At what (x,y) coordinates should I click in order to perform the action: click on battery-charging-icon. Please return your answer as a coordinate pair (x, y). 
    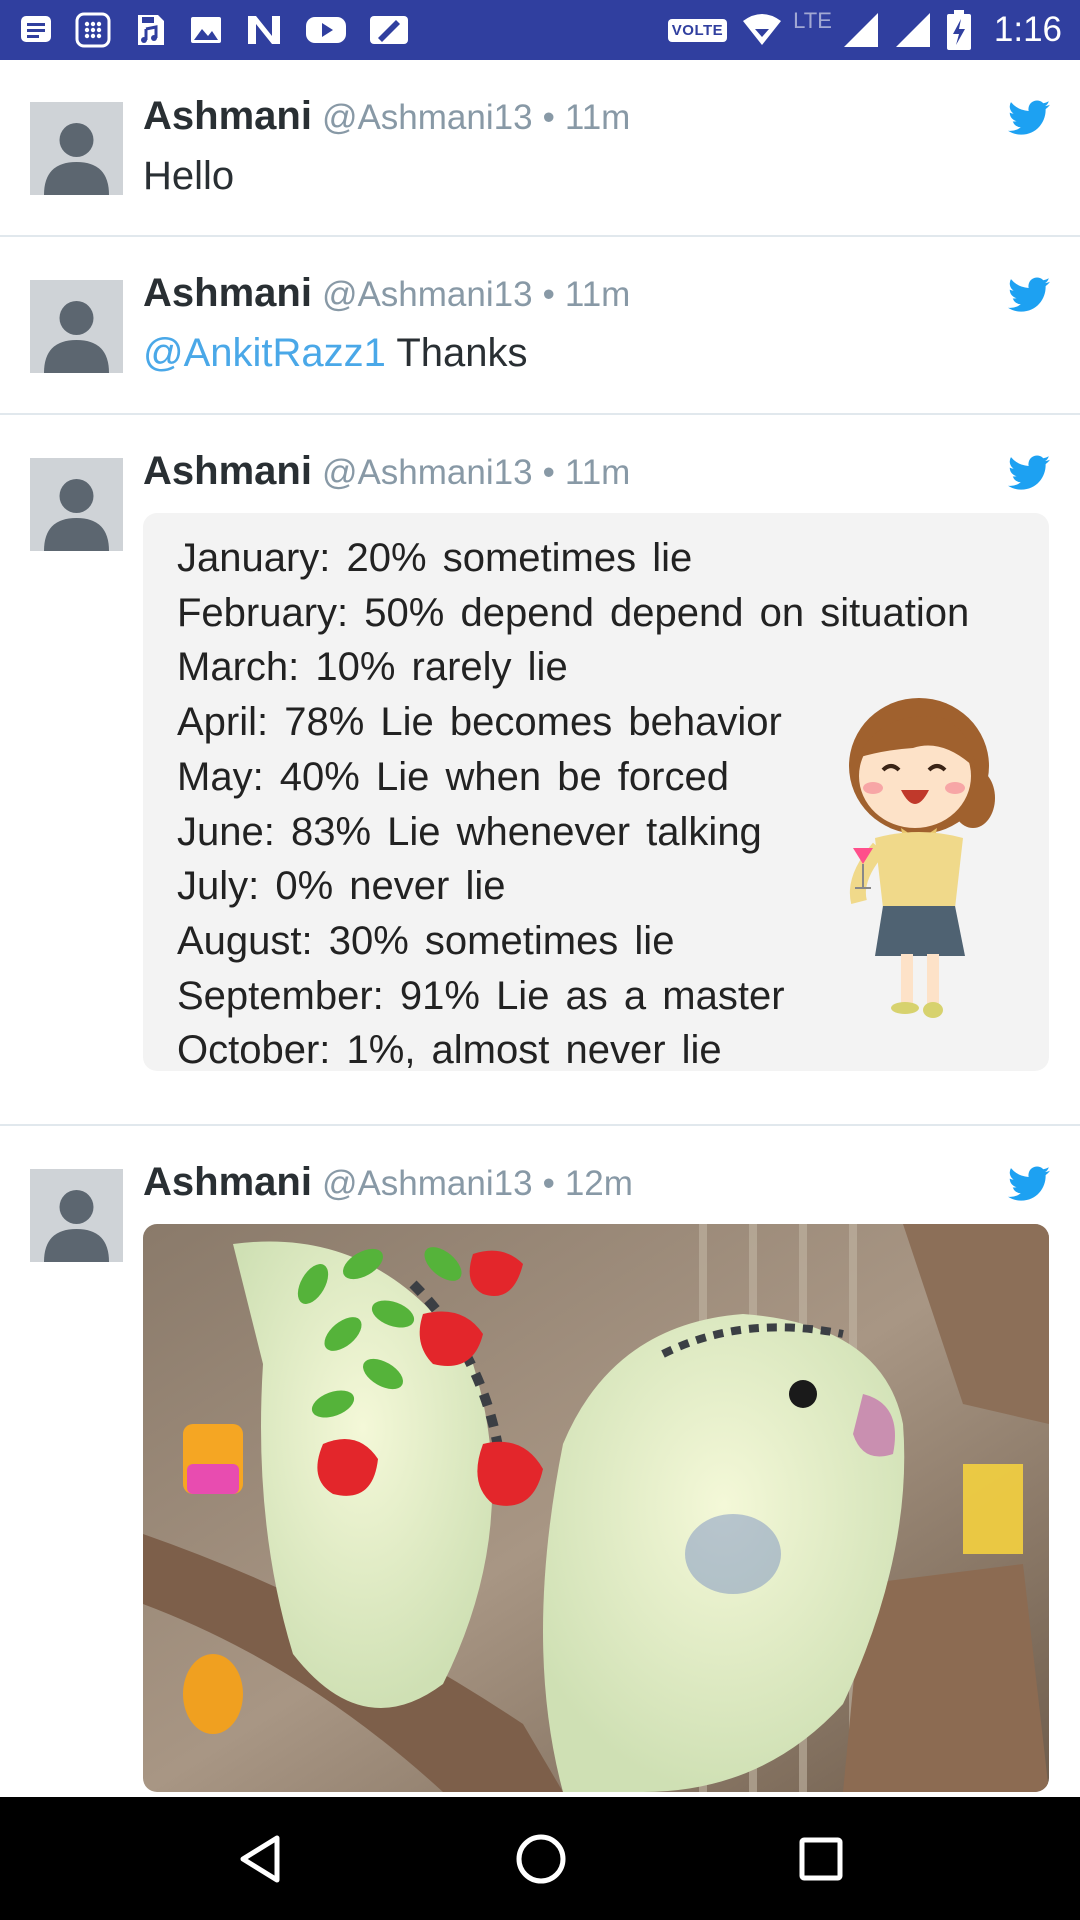
    Looking at the image, I should click on (958, 30).